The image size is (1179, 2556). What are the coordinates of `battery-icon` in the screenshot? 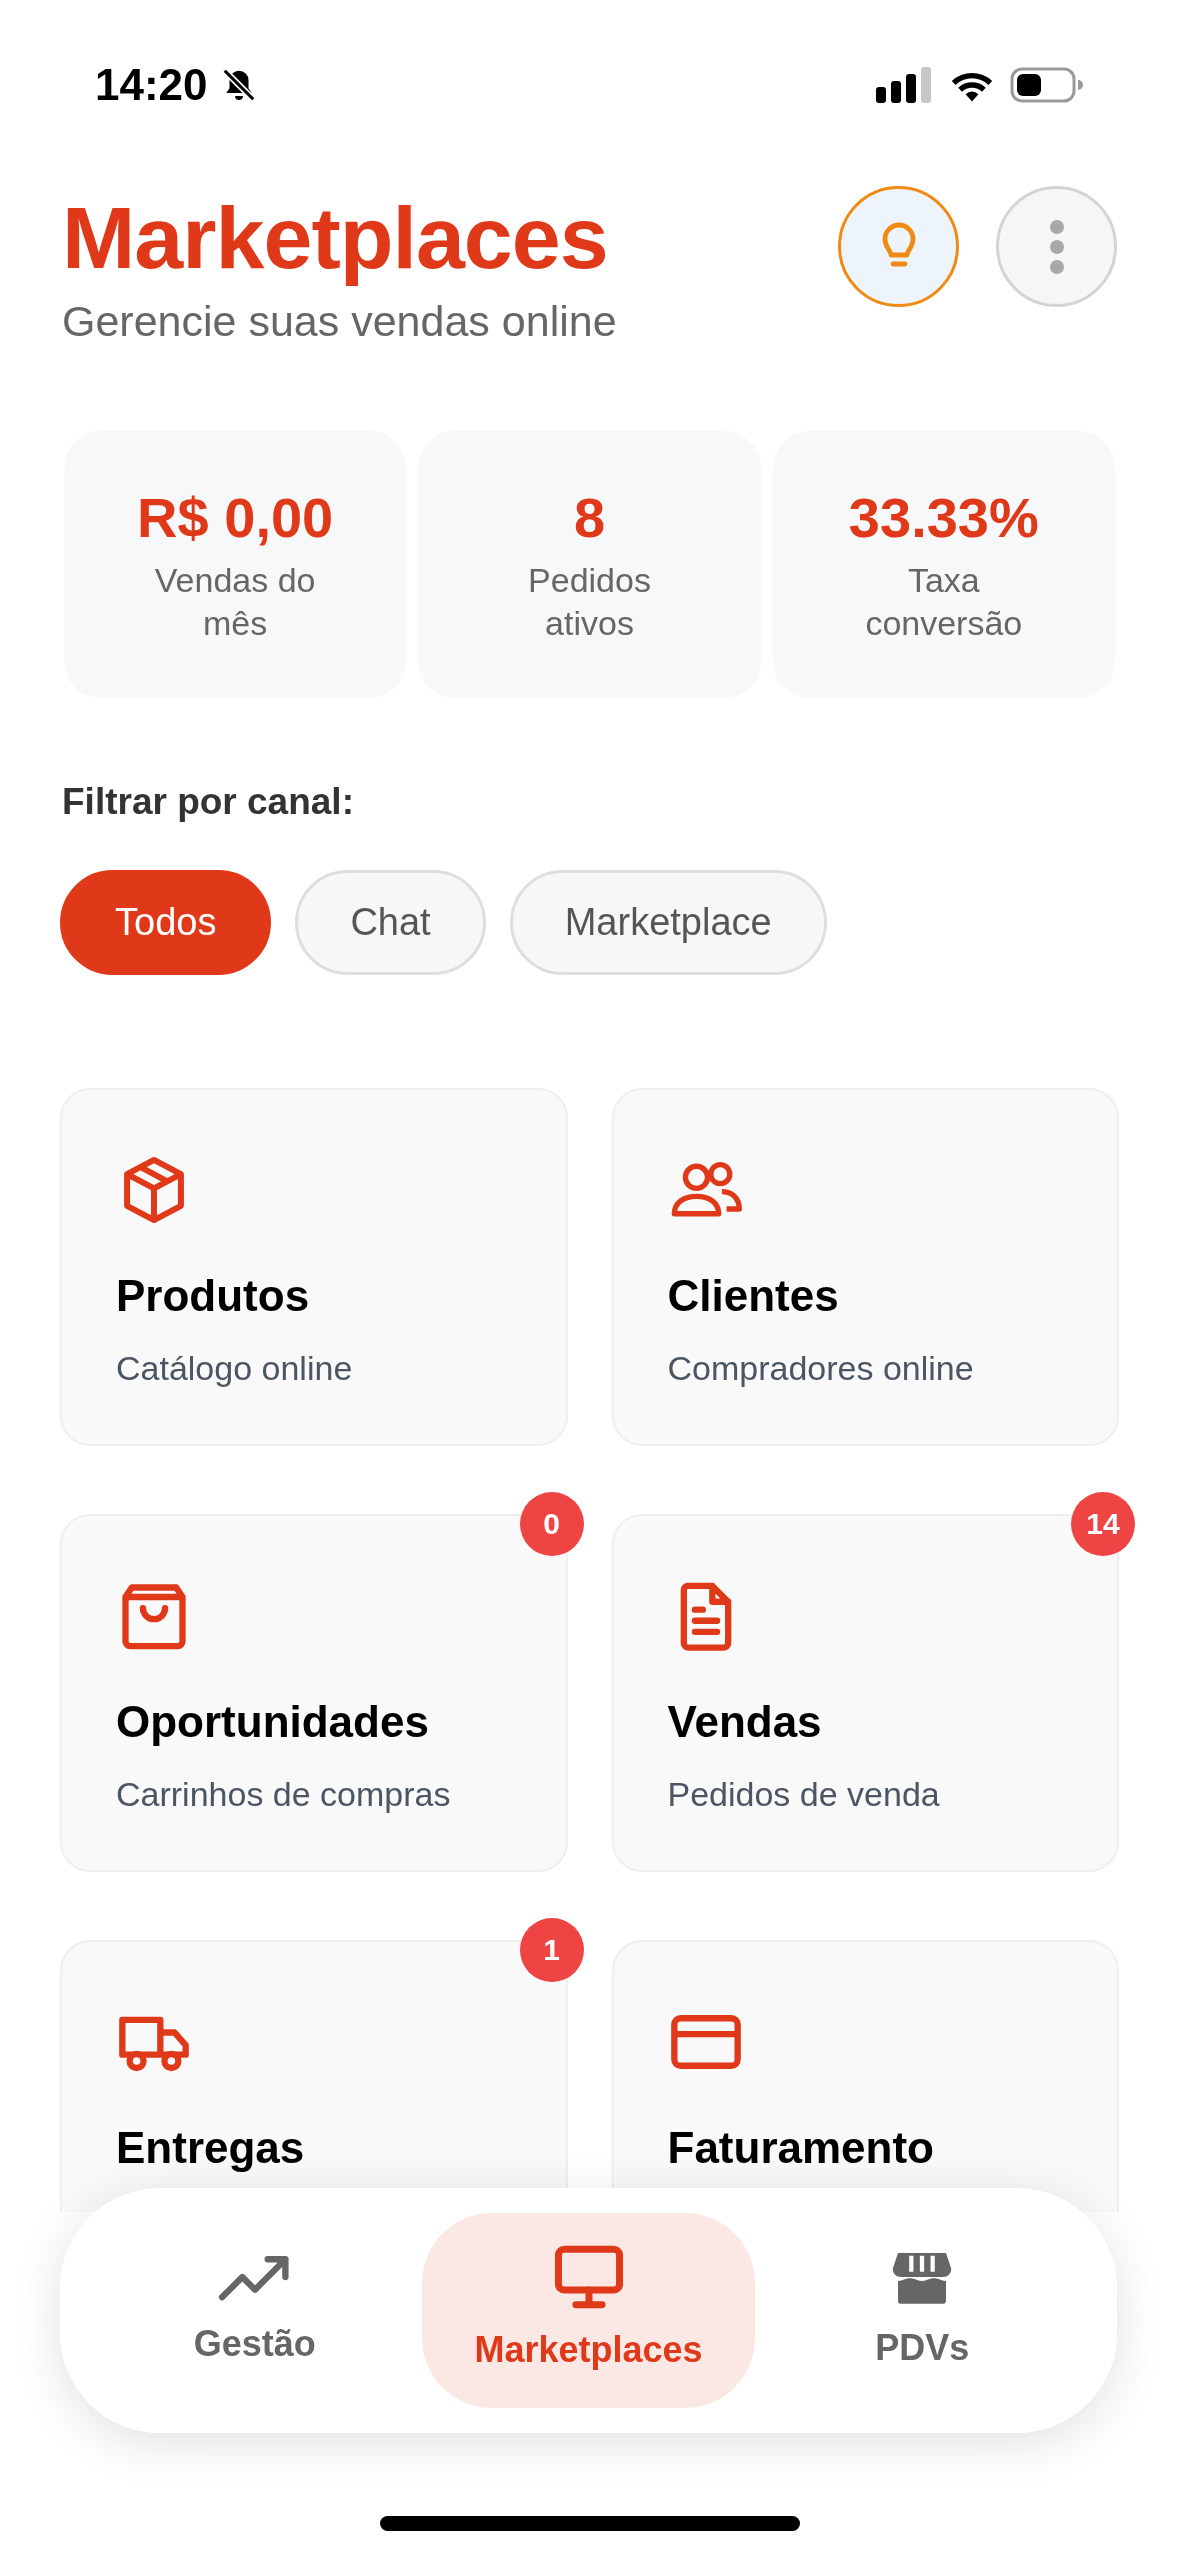 It's located at (1047, 85).